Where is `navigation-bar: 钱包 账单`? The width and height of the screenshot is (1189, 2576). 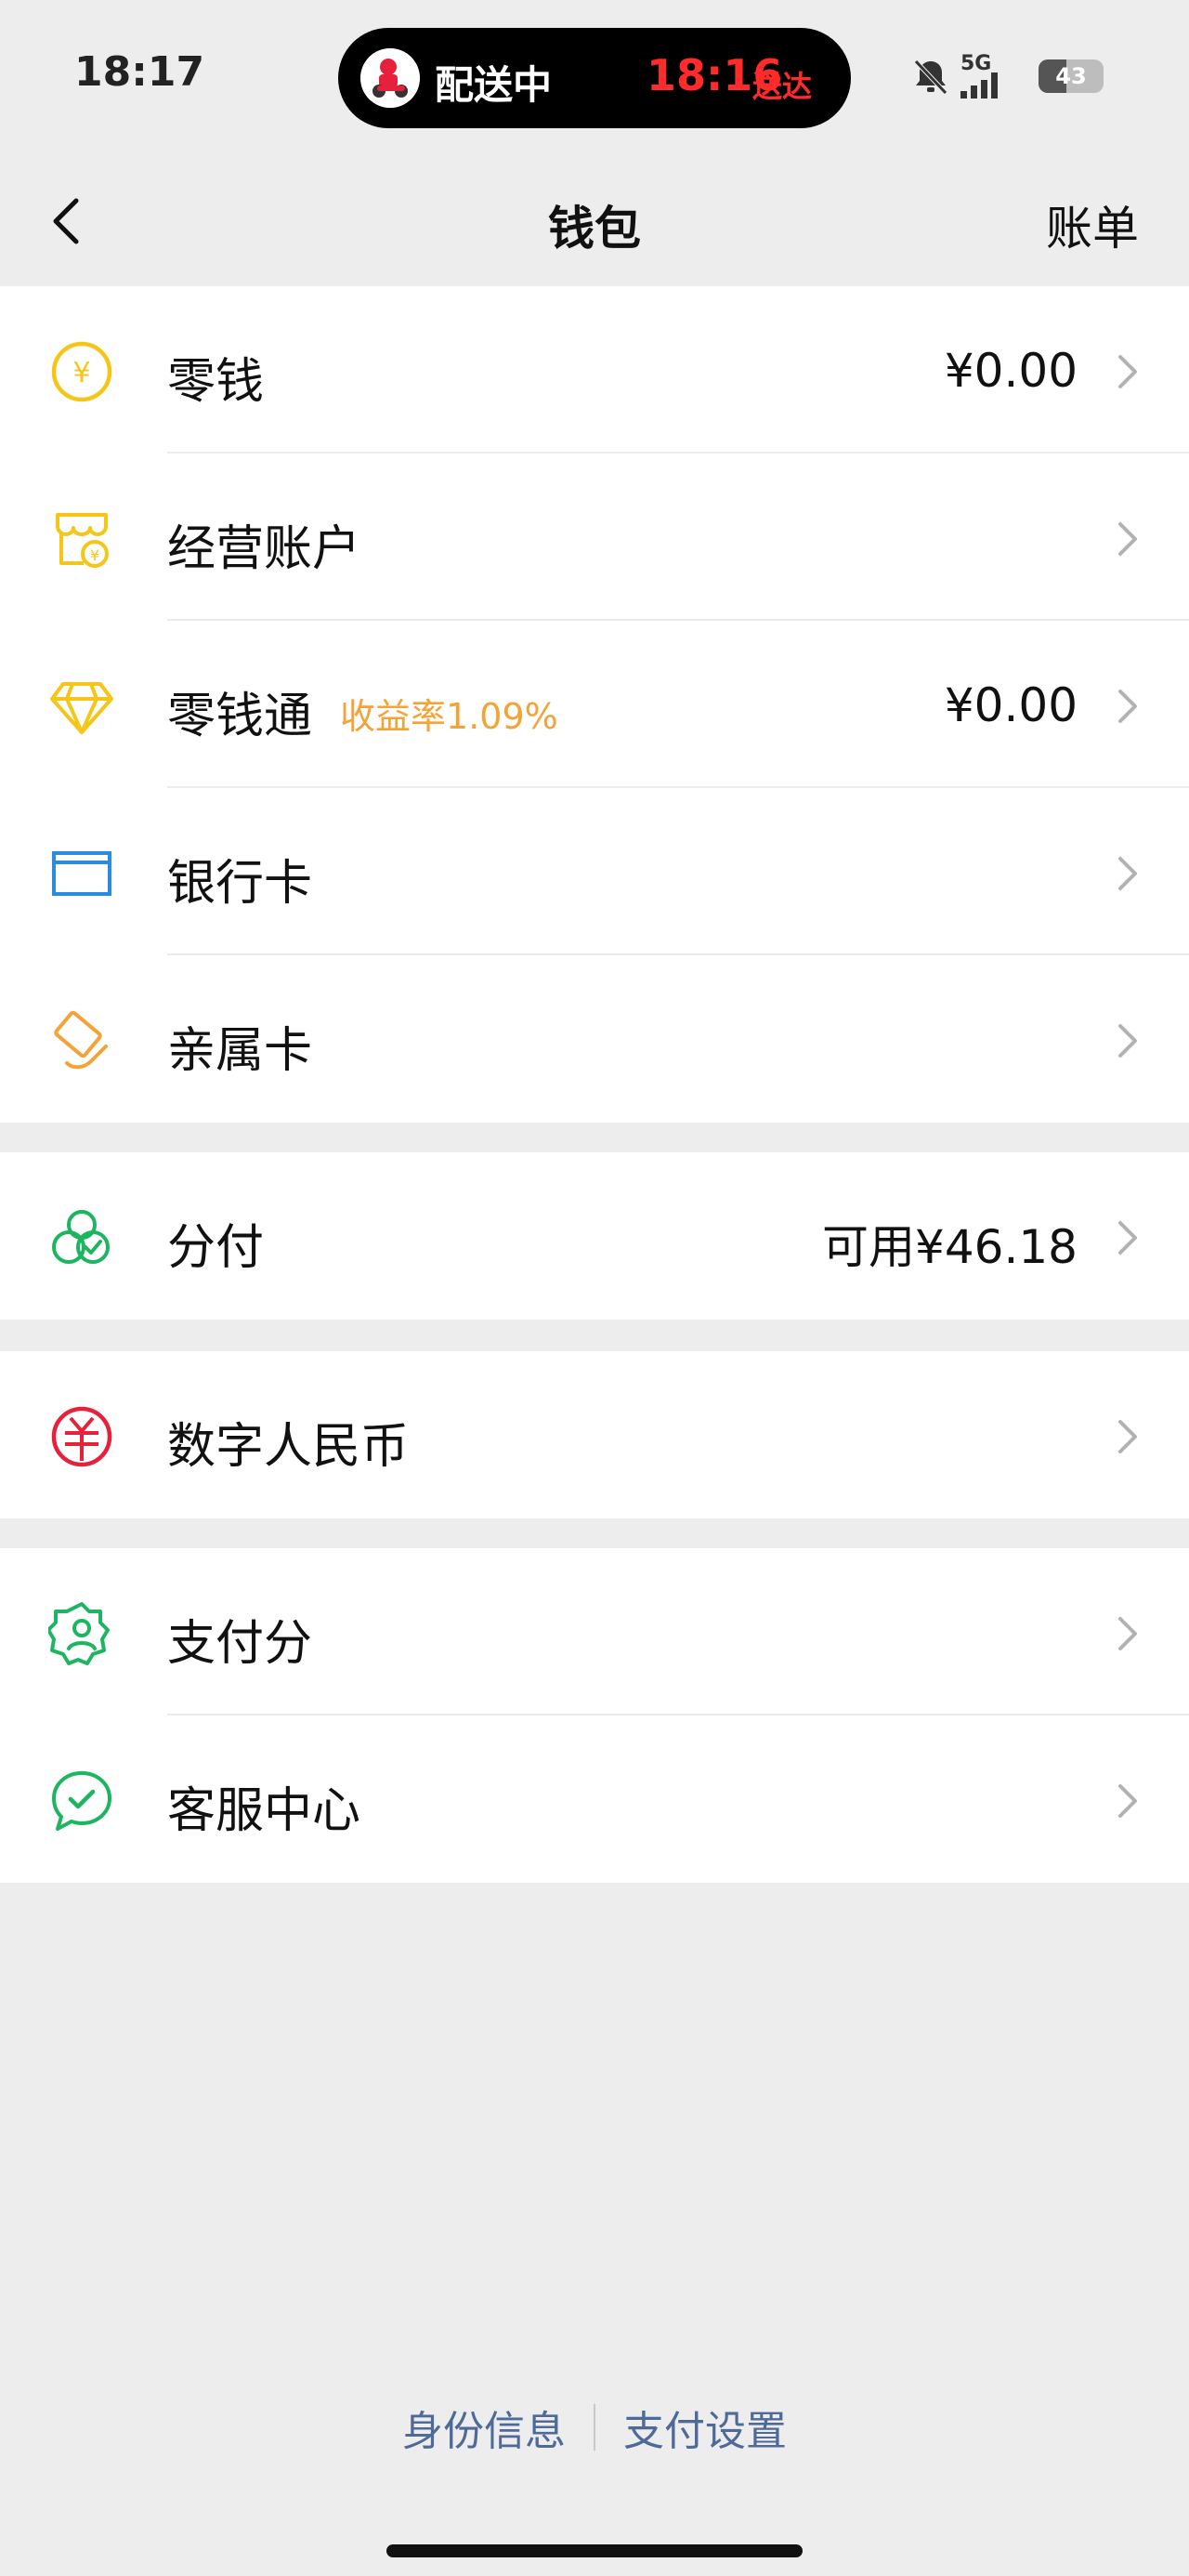 navigation-bar: 钱包 账单 is located at coordinates (594, 222).